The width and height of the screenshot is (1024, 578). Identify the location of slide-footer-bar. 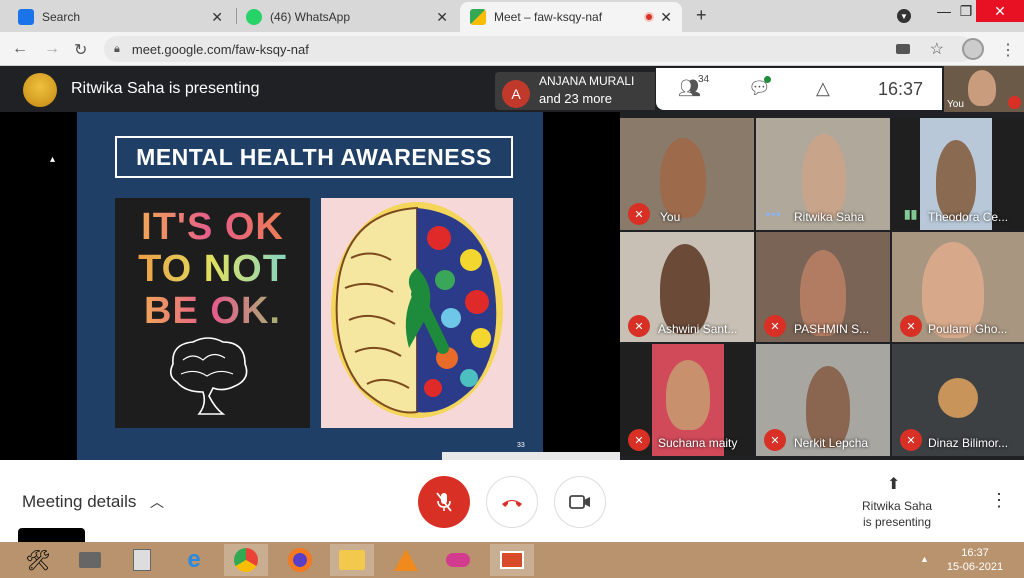
(531, 456).